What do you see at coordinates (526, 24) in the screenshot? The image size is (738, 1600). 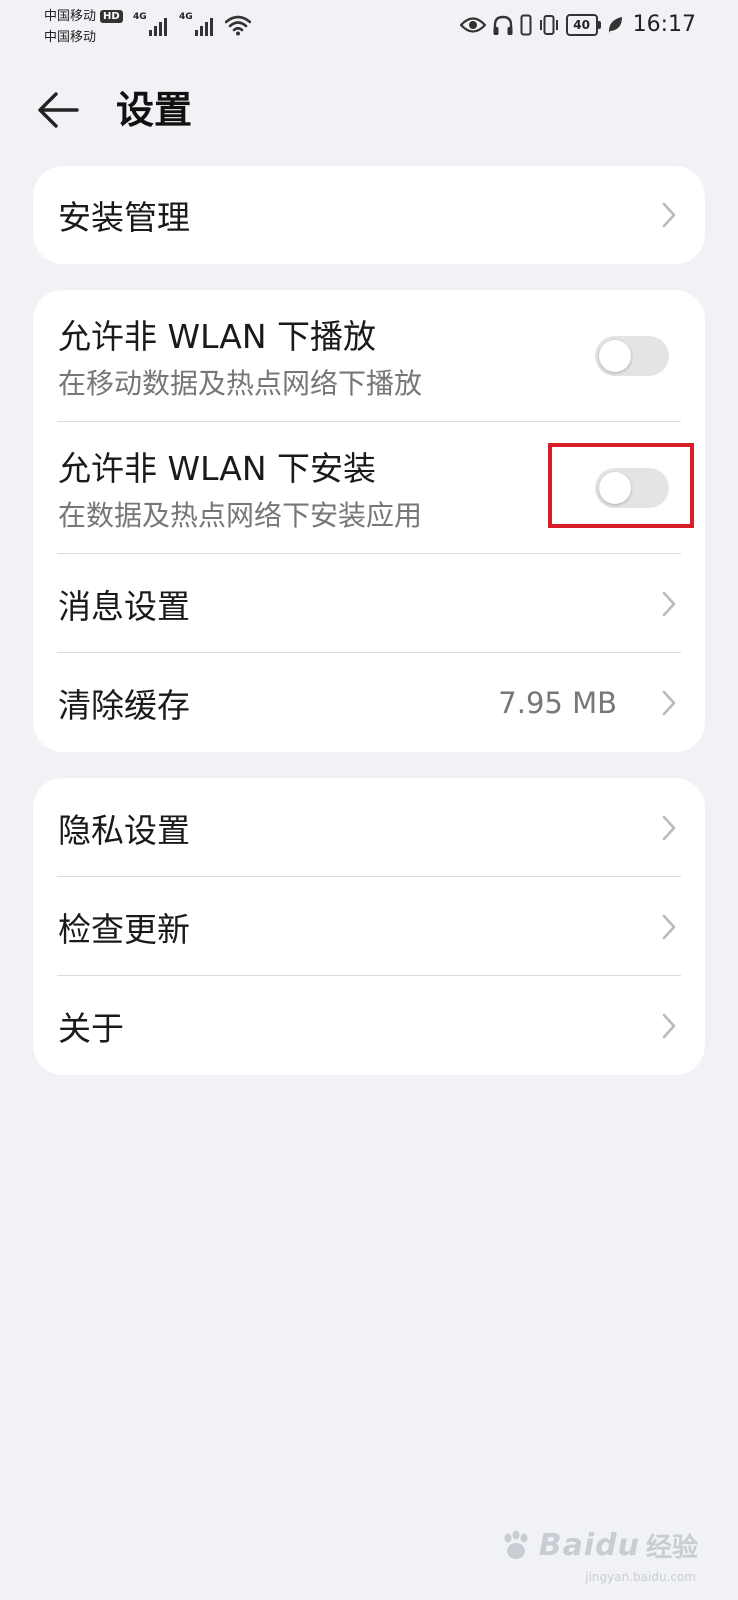 I see `phone-icon` at bounding box center [526, 24].